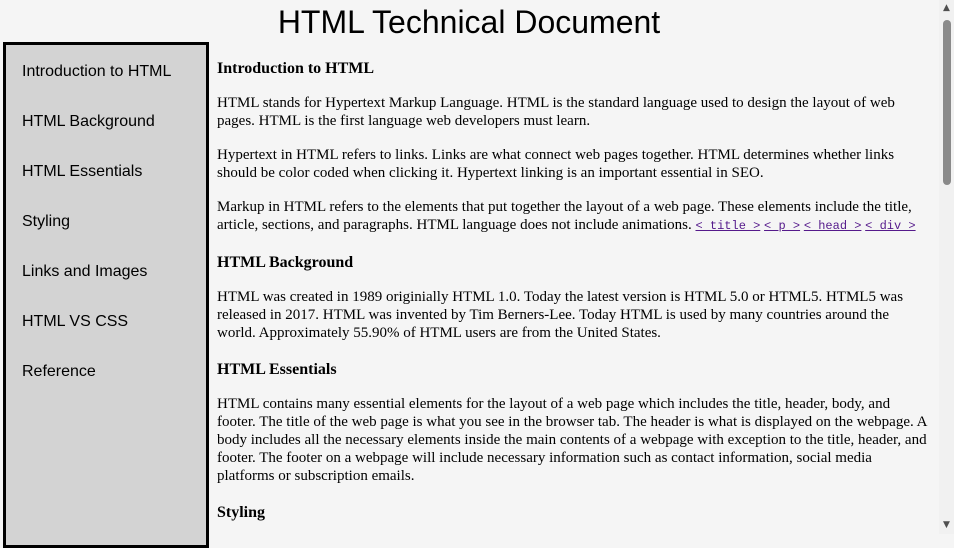 Image resolution: width=954 pixels, height=548 pixels. I want to click on section-heading: HTML Essentials, so click(277, 369).